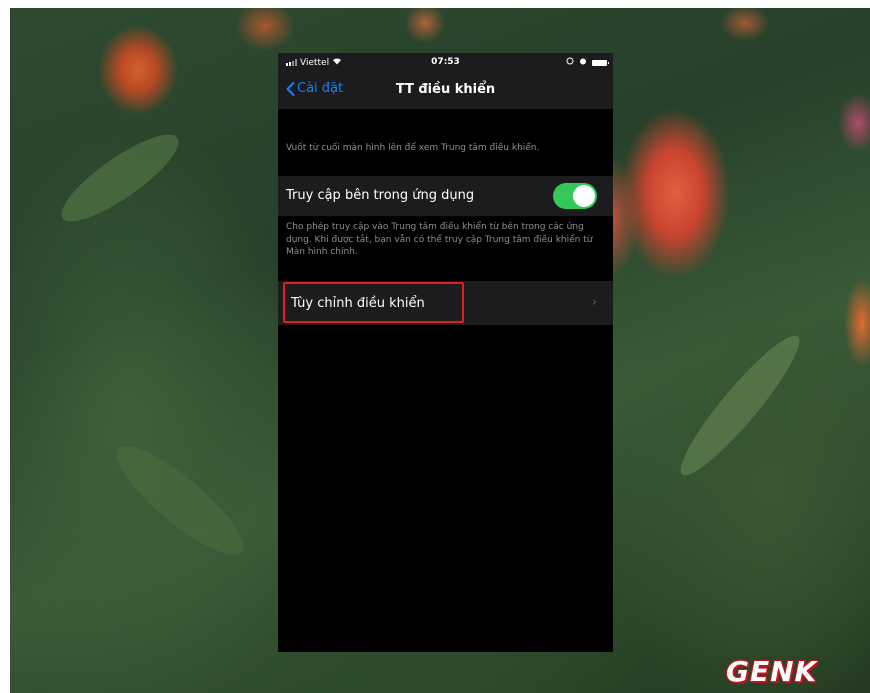 This screenshot has width=870, height=693. I want to click on navigation-bar: Cài đặt TT điều khiển, so click(445, 91).